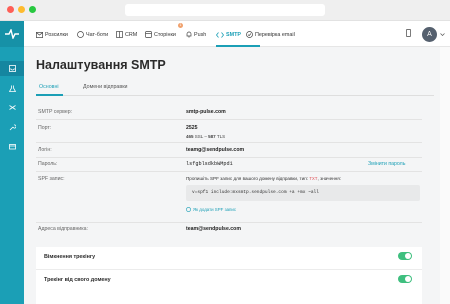  I want to click on window-titlebar, so click(225, 10).